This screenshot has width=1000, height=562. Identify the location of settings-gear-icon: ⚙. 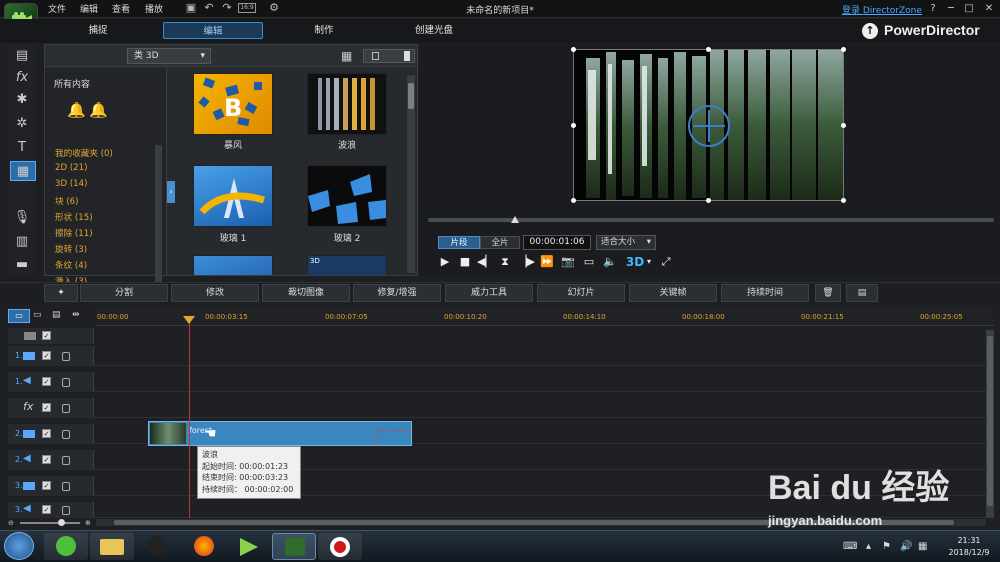
(274, 8).